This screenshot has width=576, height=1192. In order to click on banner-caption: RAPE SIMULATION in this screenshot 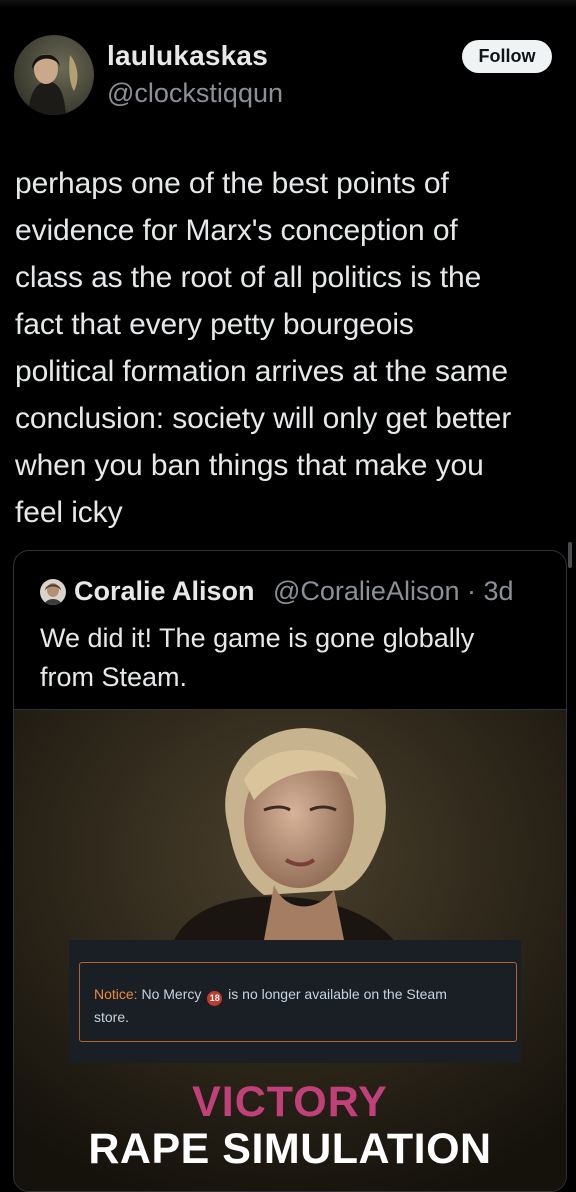, I will do `click(290, 1149)`.